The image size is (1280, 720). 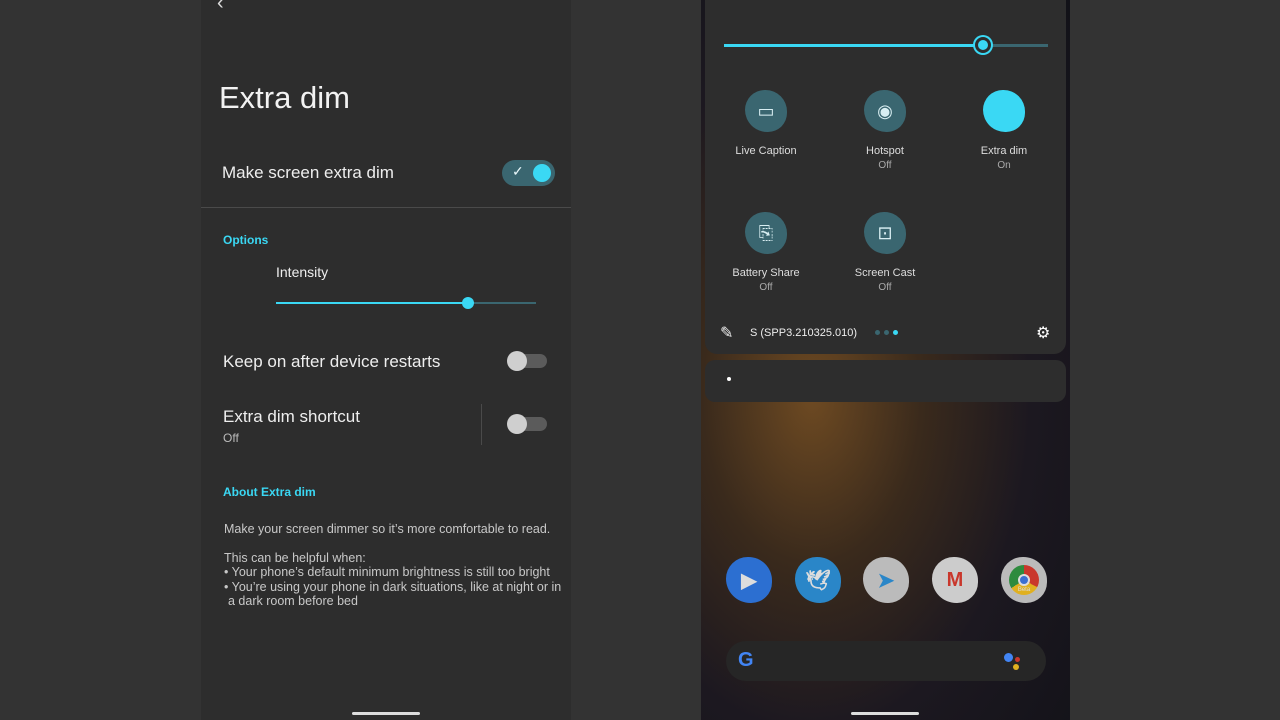 What do you see at coordinates (231, 438) in the screenshot?
I see `shortcut-status: Off` at bounding box center [231, 438].